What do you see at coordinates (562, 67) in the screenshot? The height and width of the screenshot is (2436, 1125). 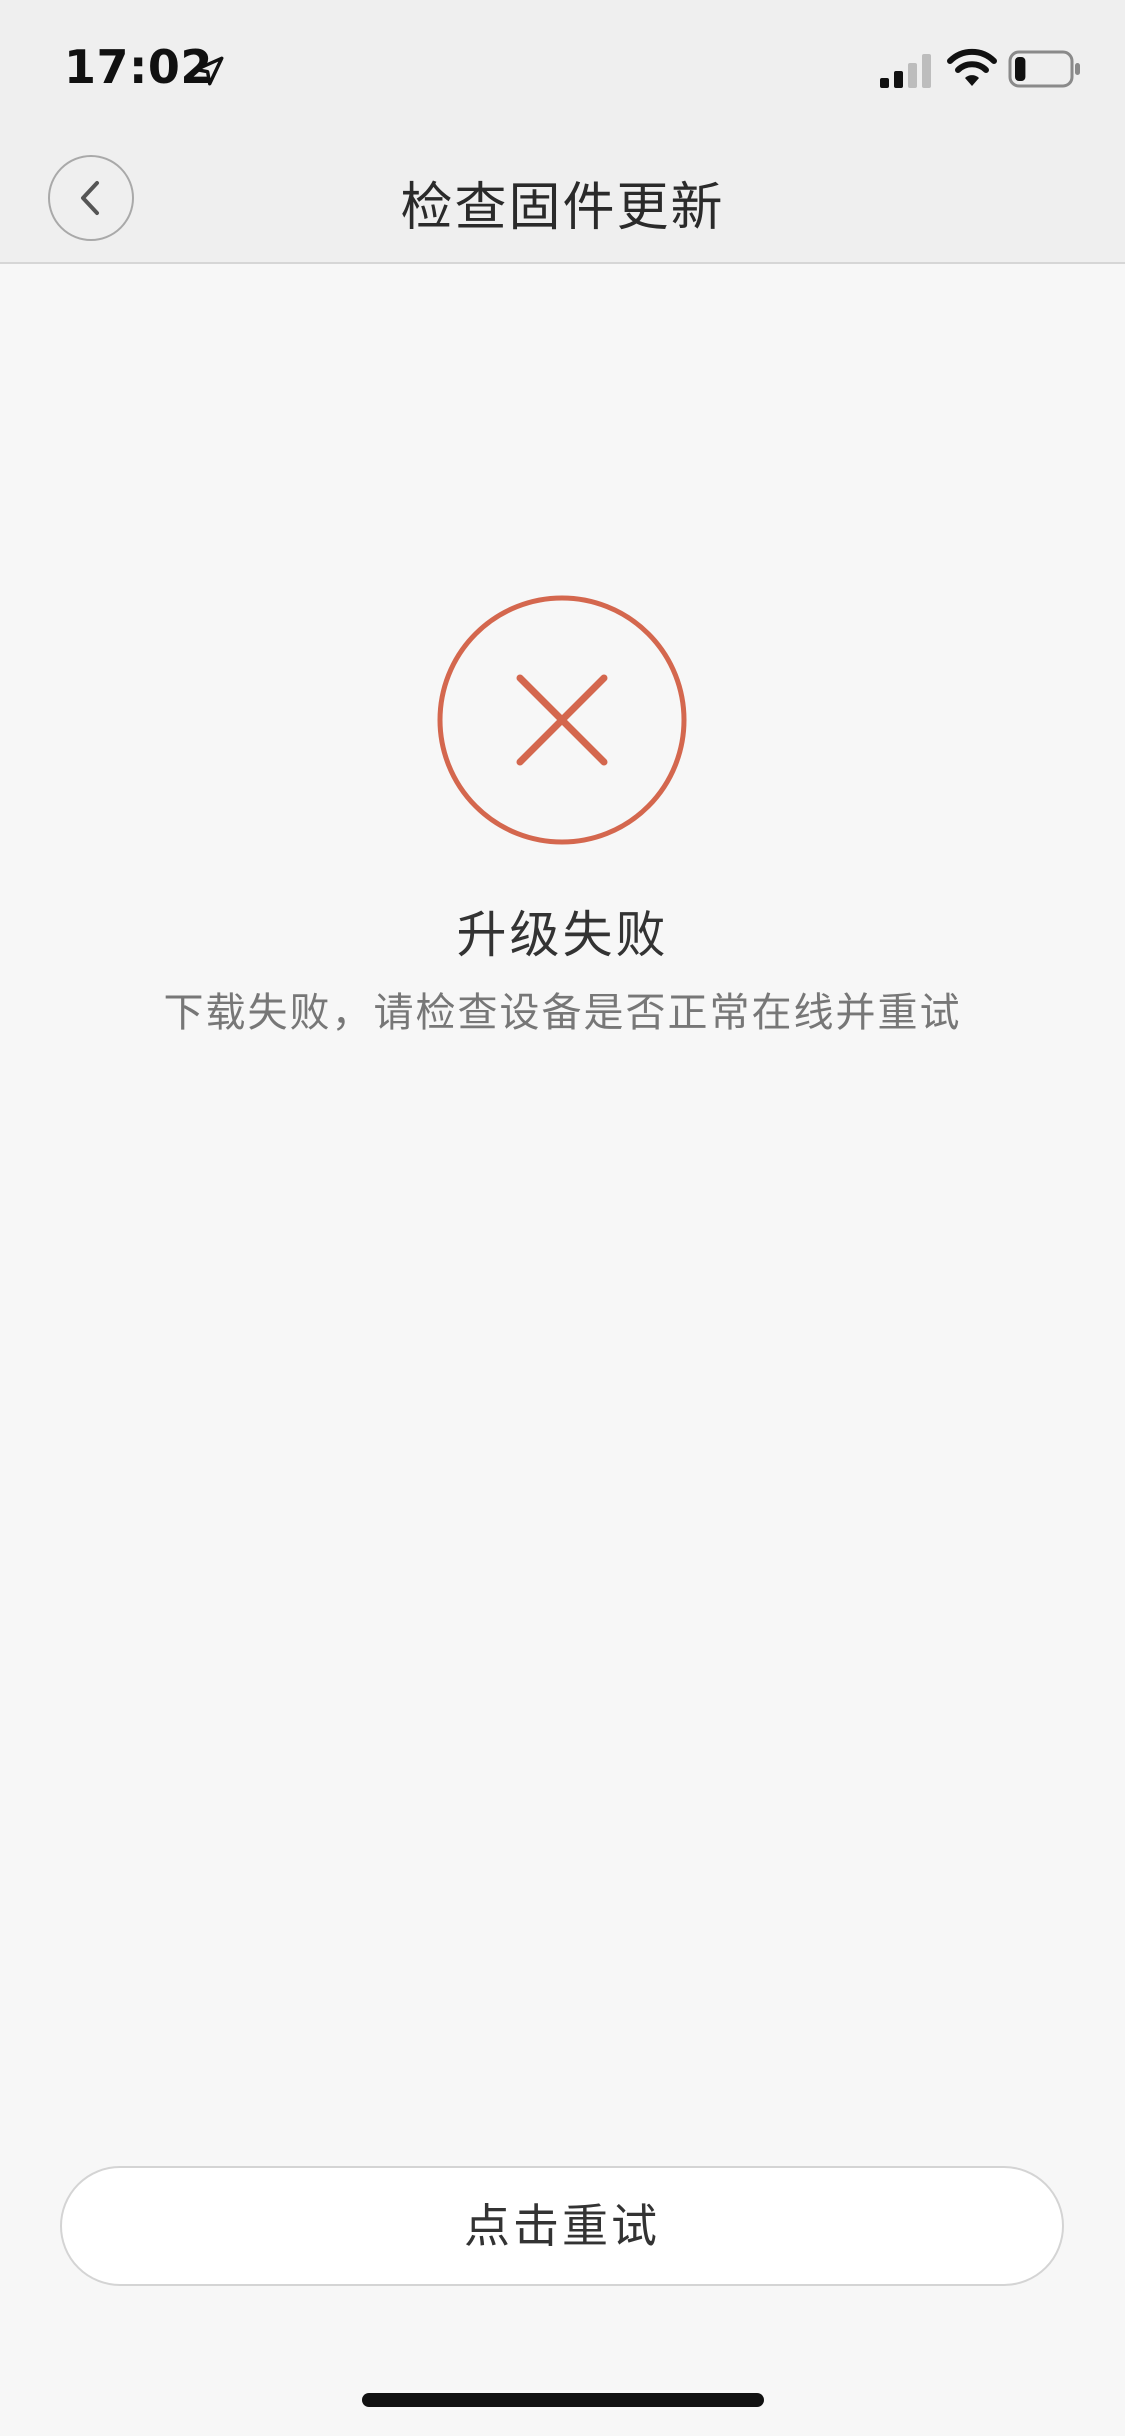 I see `status-bar: 17:02` at bounding box center [562, 67].